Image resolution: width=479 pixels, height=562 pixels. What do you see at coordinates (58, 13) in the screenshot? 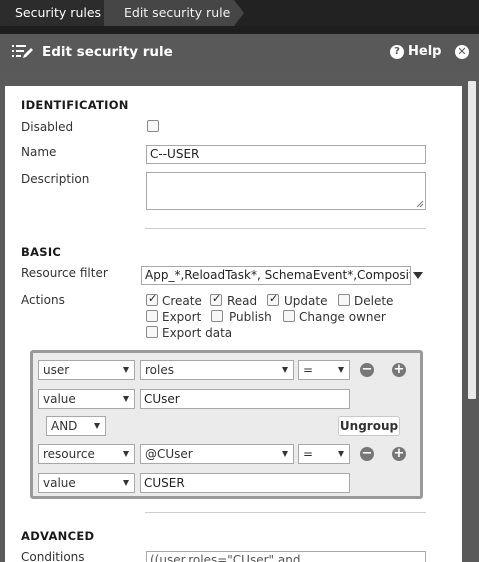
I see `breadcrumb-security-rules: Security rules` at bounding box center [58, 13].